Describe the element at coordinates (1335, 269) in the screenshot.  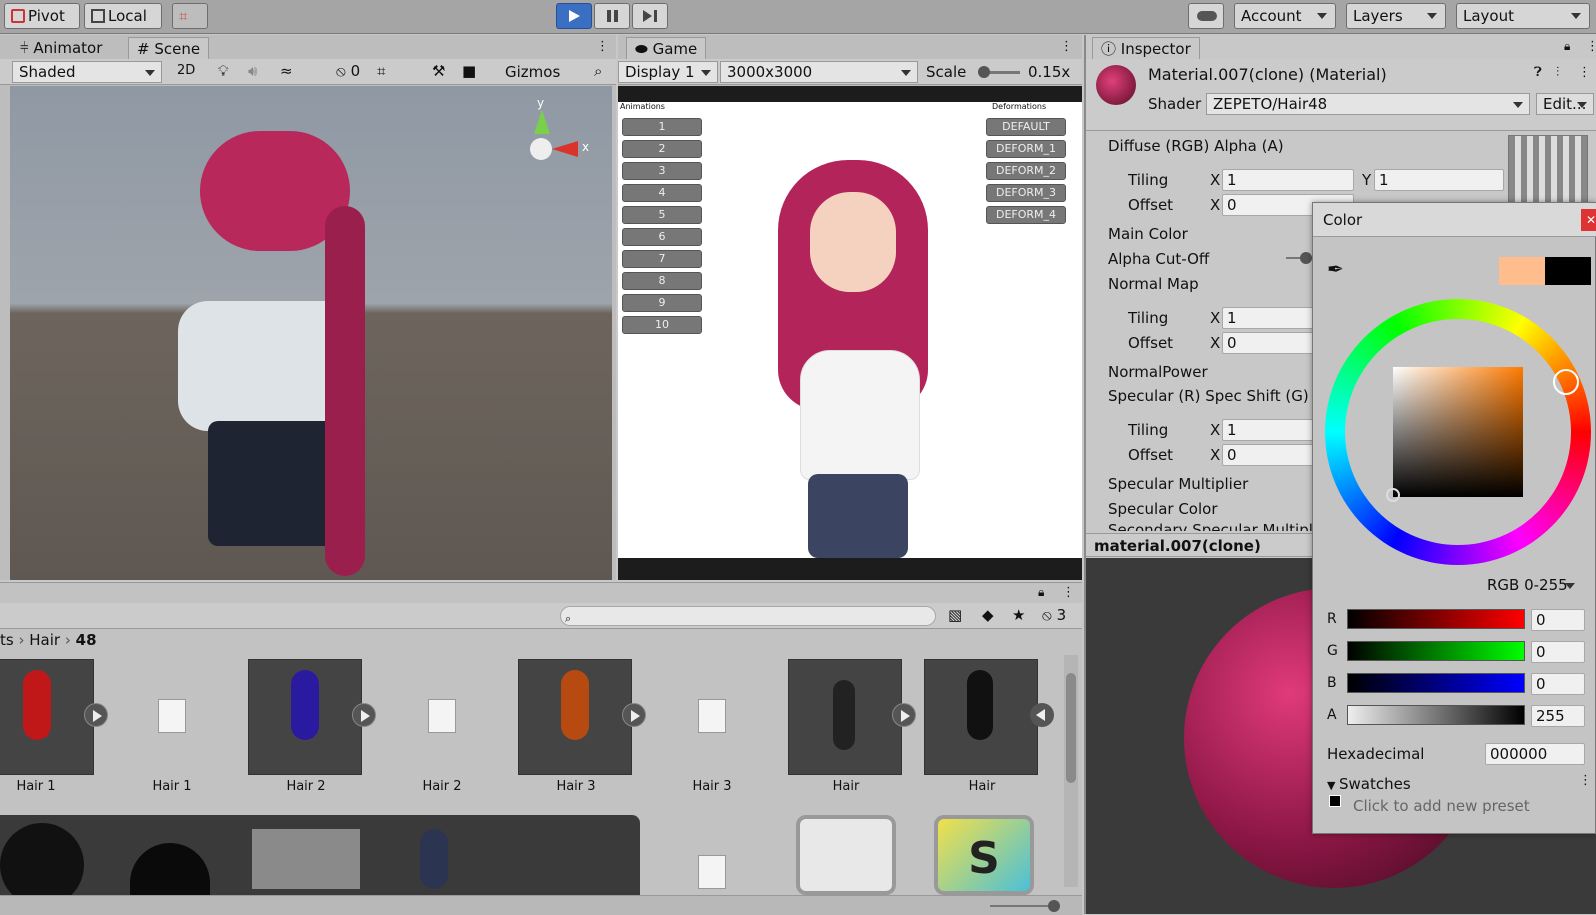
I see `eyedropper-icon: ✒` at that location.